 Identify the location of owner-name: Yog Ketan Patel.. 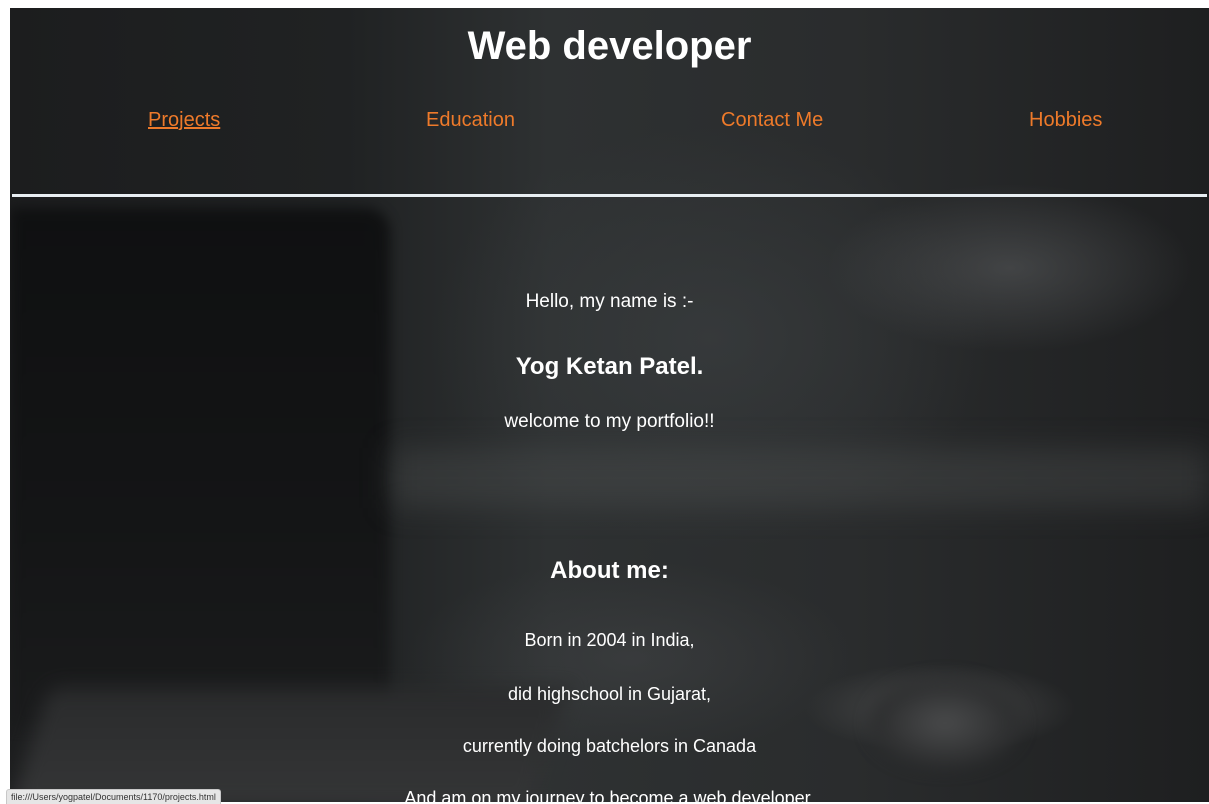
(609, 366).